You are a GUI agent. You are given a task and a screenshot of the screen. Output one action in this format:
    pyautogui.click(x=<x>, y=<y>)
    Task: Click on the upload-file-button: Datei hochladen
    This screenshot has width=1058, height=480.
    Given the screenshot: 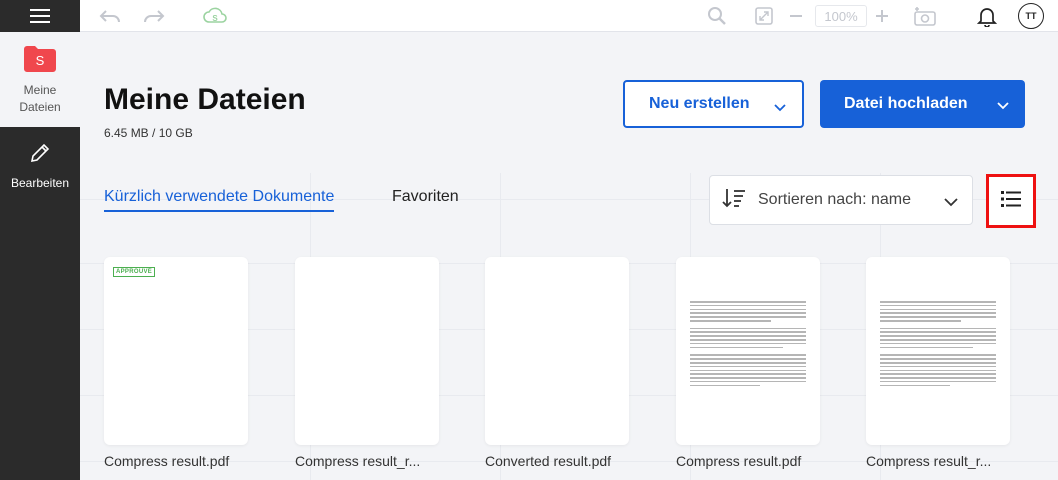 What is the action you would take?
    pyautogui.click(x=922, y=104)
    